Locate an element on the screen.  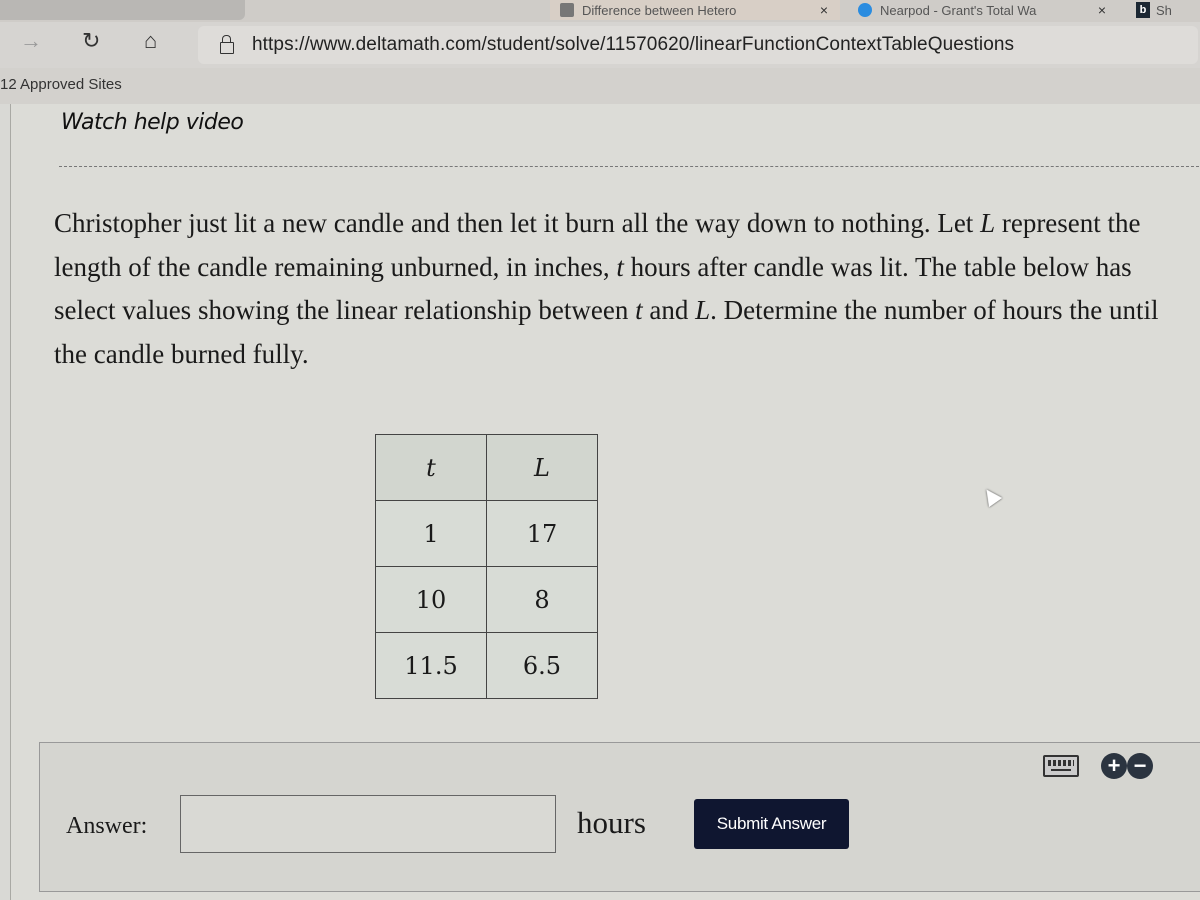
column-header-t: t is located at coordinates (431, 467).